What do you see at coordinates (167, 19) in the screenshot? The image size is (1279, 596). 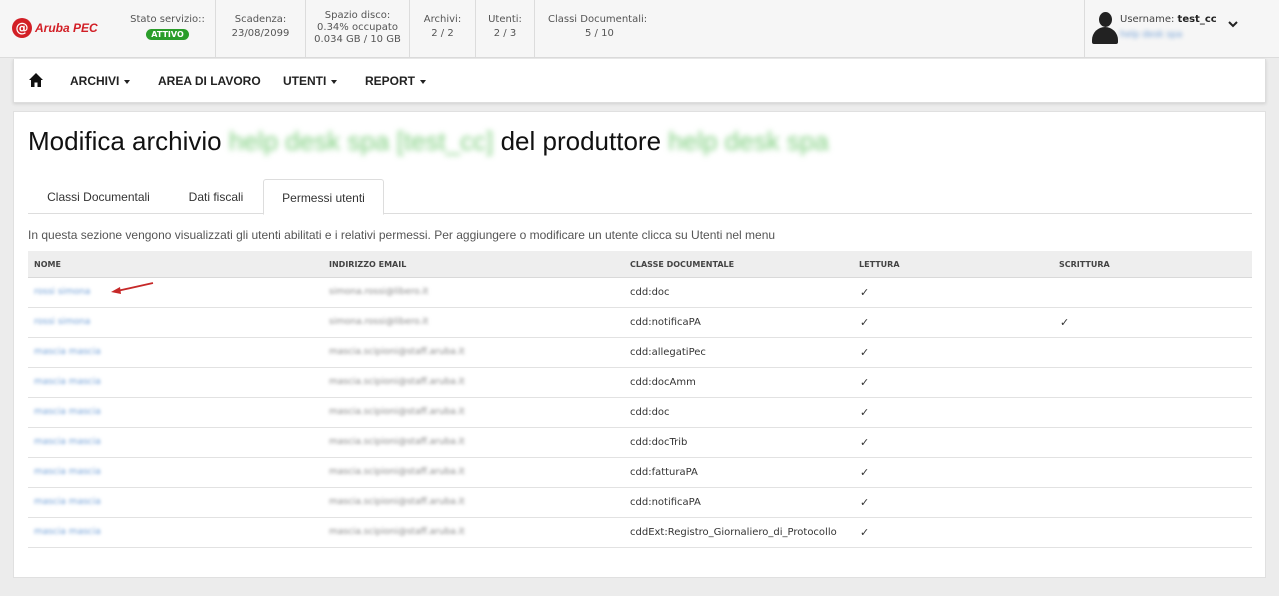 I see `service-status-label: Stato servizio::` at bounding box center [167, 19].